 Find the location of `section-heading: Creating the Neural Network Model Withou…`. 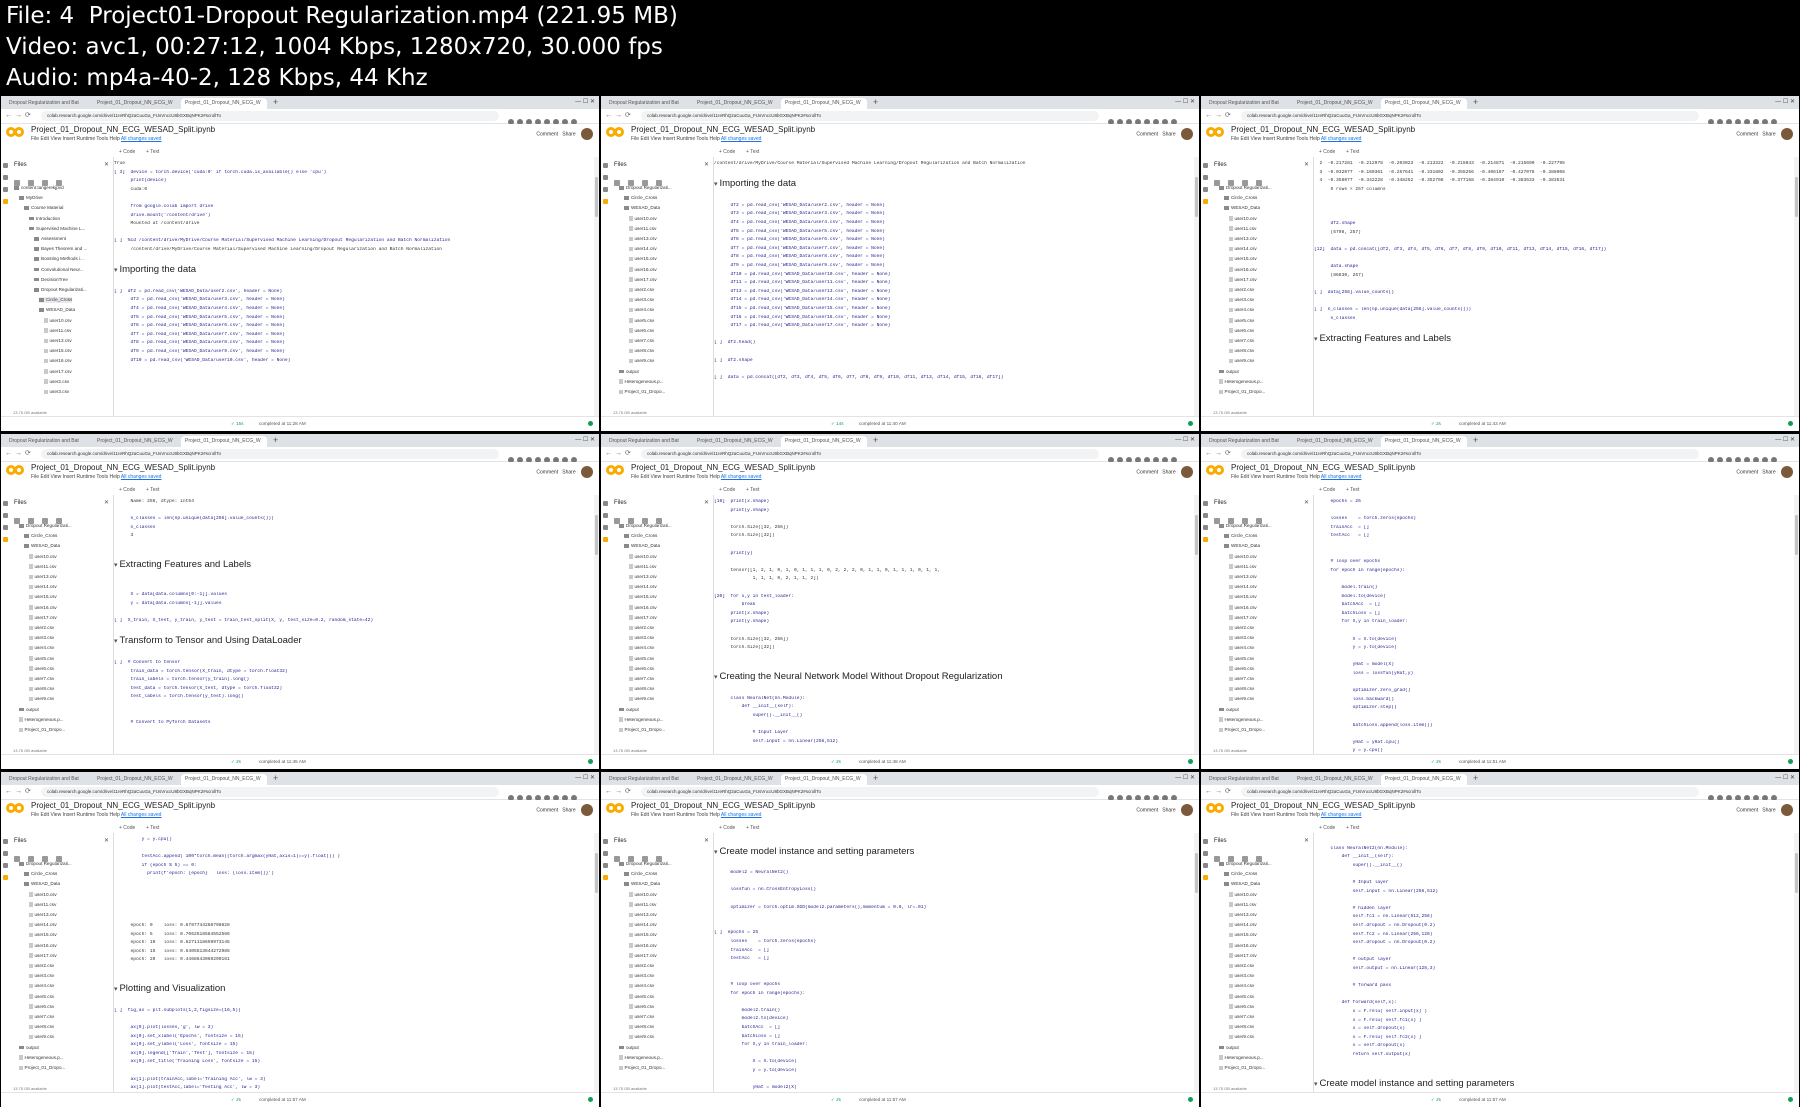

section-heading: Creating the Neural Network Model Withou… is located at coordinates (953, 677).